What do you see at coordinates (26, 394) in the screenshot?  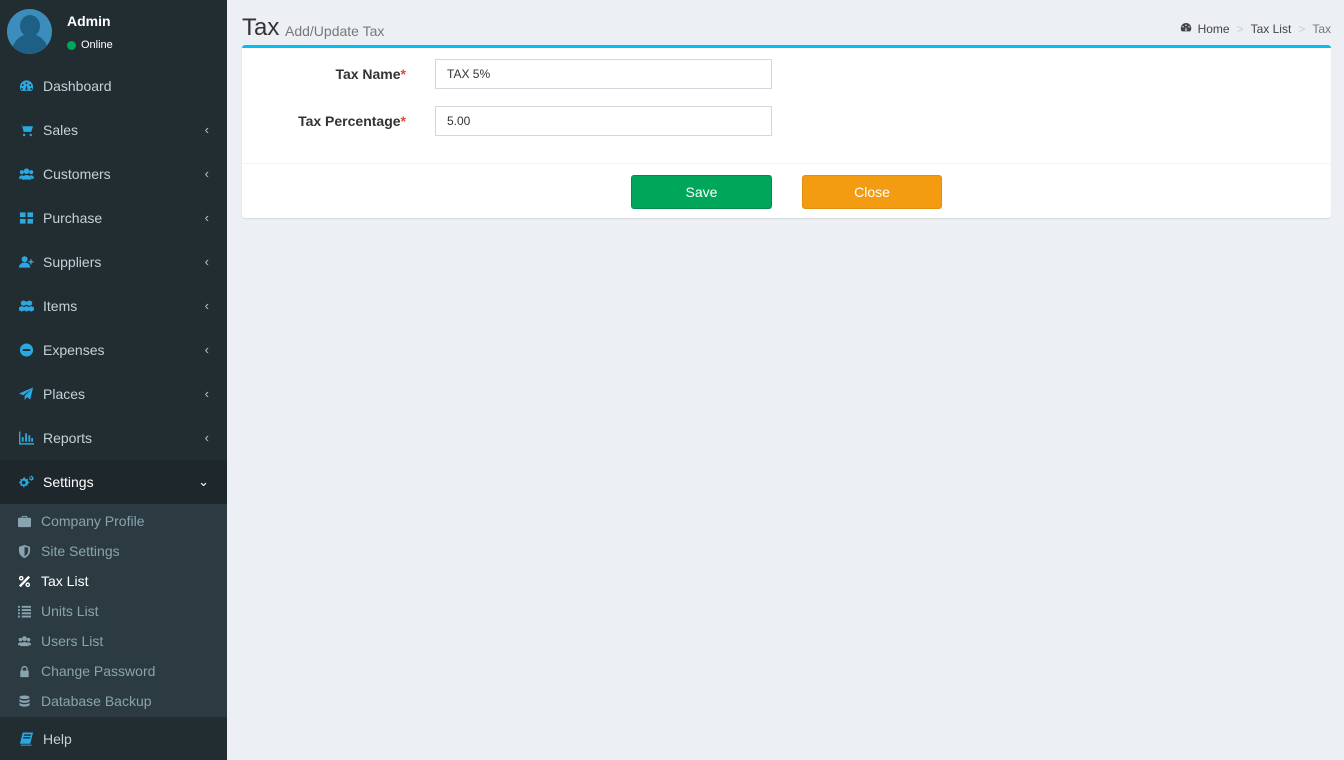 I see `paper-plane-icon` at bounding box center [26, 394].